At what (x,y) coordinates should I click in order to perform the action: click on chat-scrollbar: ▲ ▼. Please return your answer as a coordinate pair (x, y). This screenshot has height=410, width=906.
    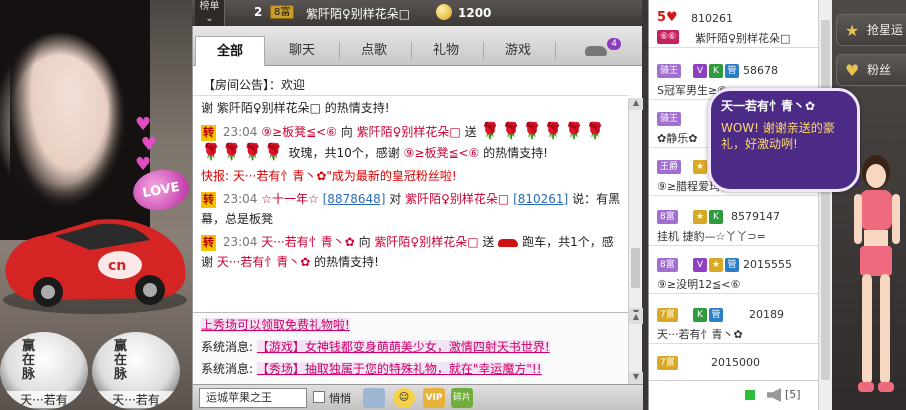
    Looking at the image, I should click on (635, 209).